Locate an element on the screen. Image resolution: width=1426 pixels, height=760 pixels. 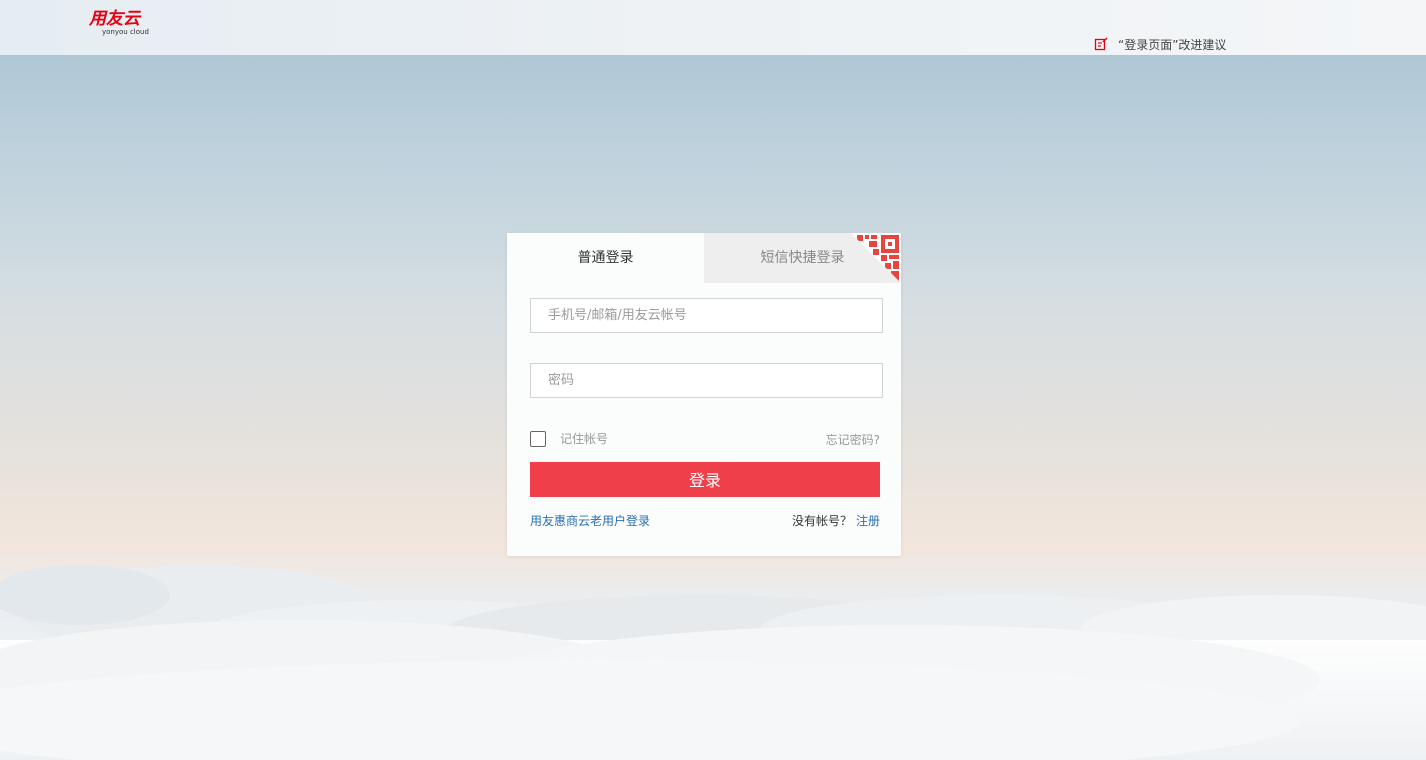
login-tabs: 普通登录 短信快捷登录 is located at coordinates (704, 258).